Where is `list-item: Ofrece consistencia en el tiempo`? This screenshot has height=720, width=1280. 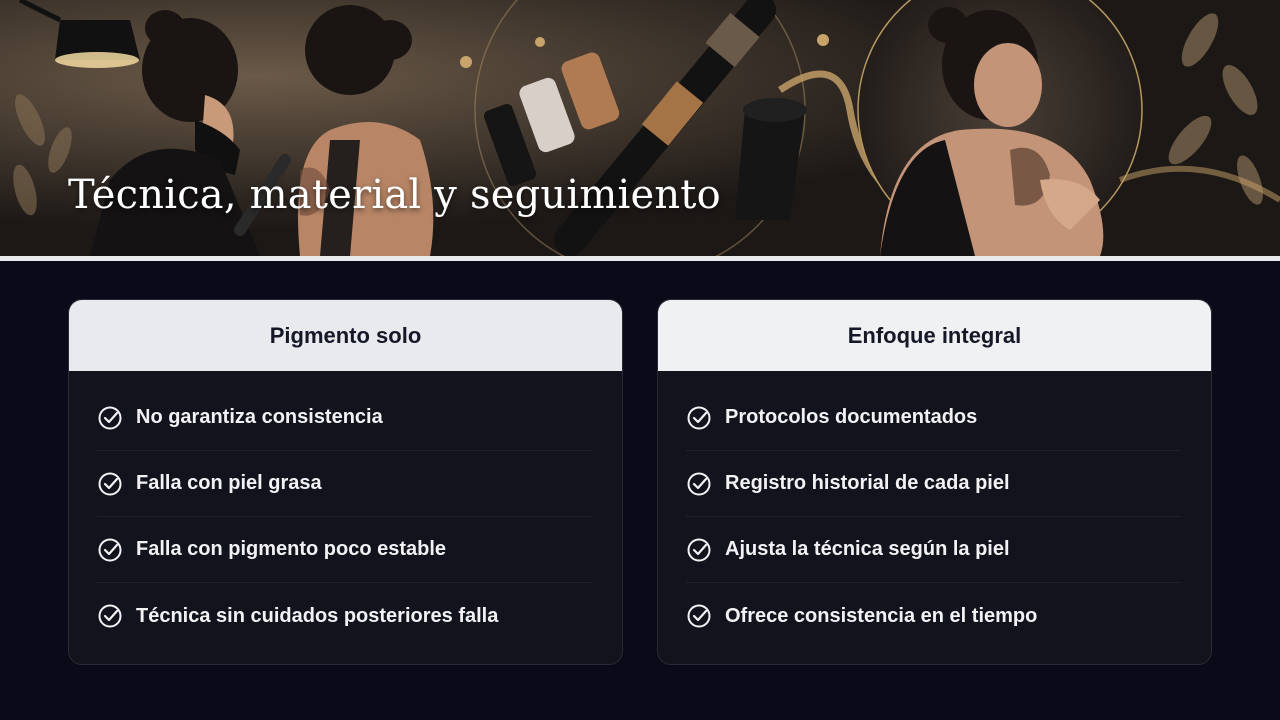 list-item: Ofrece consistencia en el tiempo is located at coordinates (933, 616).